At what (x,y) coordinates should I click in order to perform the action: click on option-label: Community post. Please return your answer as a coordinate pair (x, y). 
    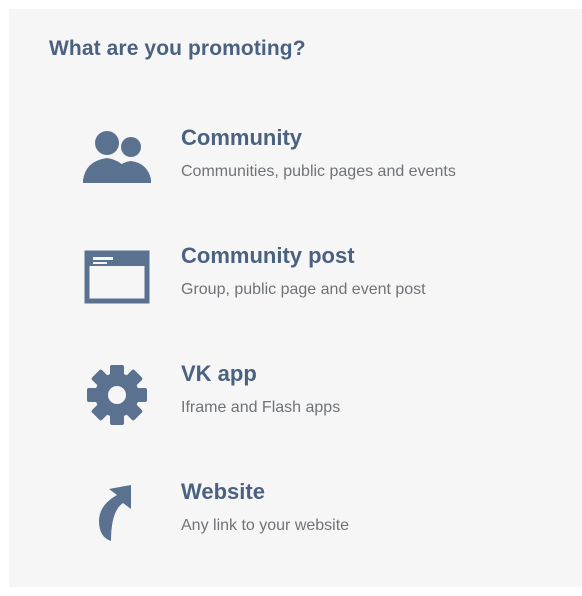
    Looking at the image, I should click on (268, 255).